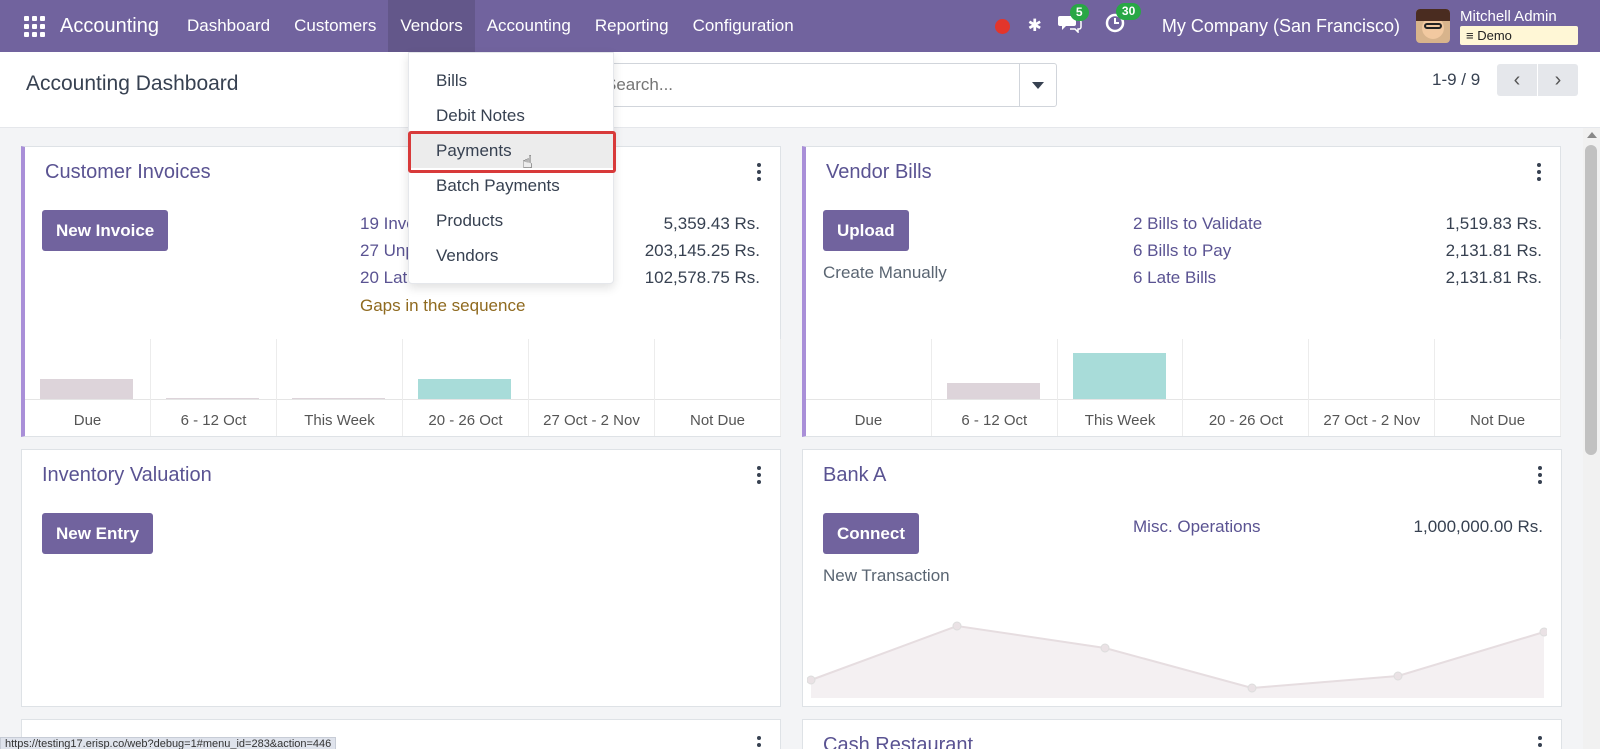 The width and height of the screenshot is (1600, 749). I want to click on activities-clock-icon: 30, so click(1123, 21).